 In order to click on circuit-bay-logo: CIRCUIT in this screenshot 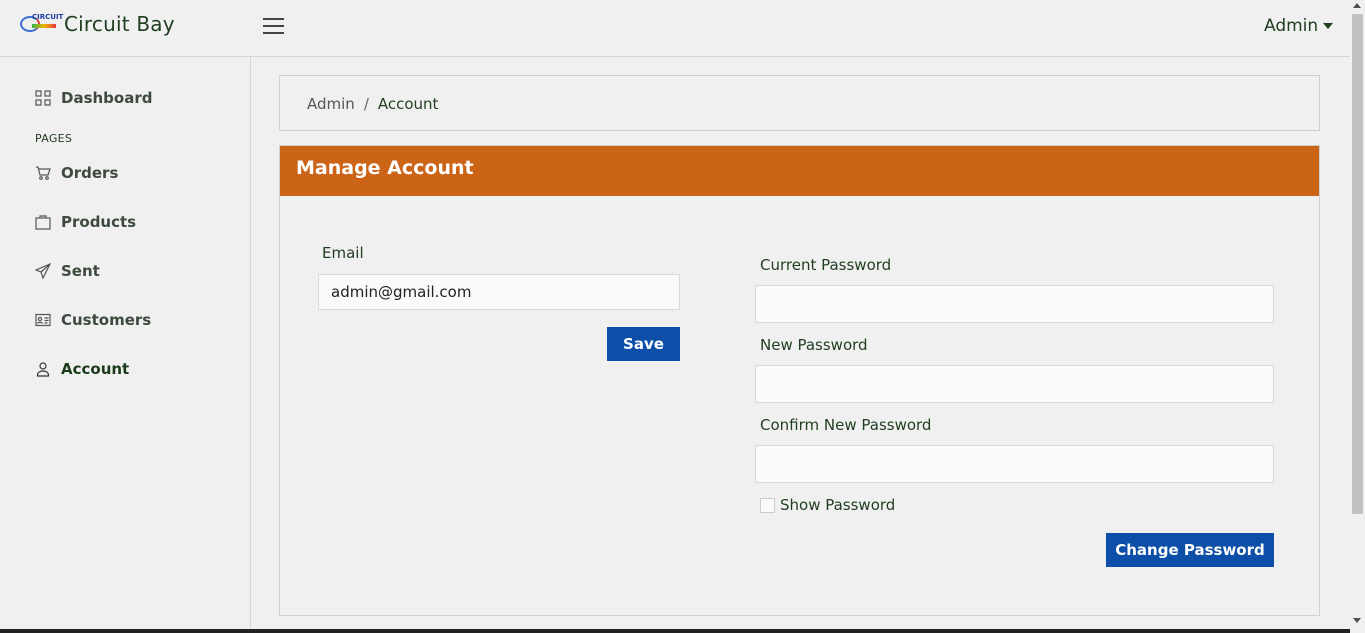, I will do `click(41, 24)`.